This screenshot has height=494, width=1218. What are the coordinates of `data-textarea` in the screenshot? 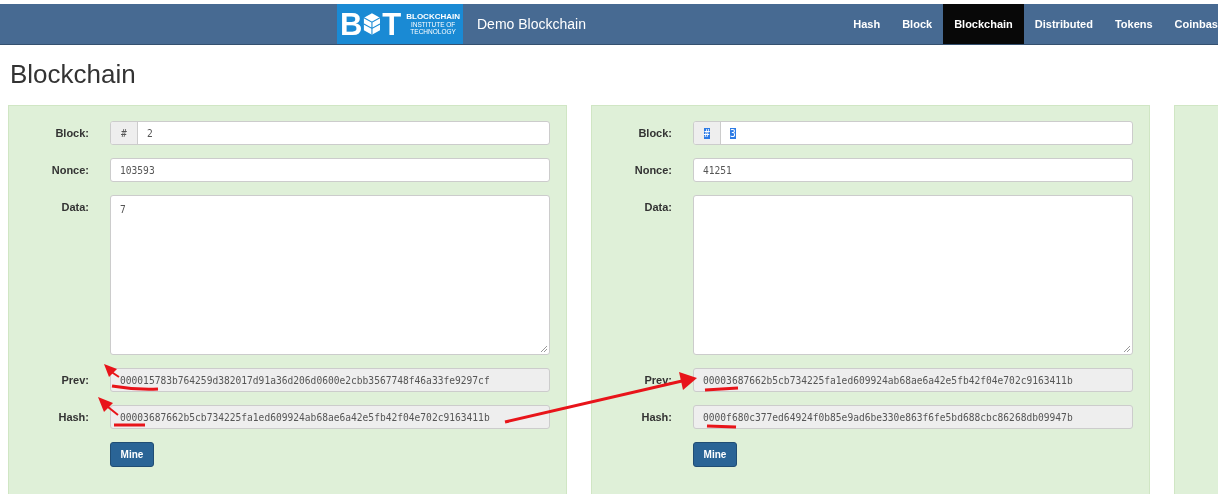 It's located at (913, 275).